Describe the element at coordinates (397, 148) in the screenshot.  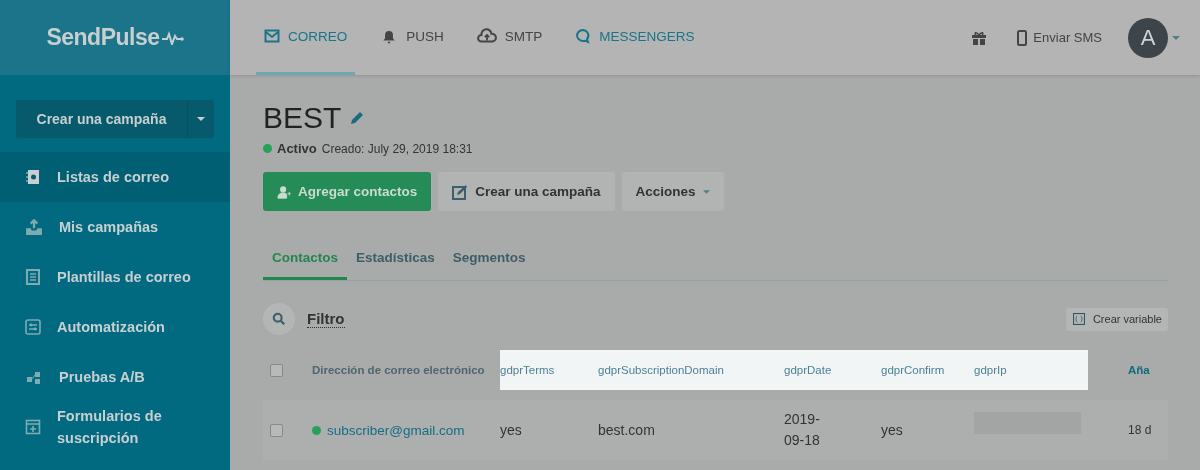
I see `created-date: Creado: July 29, 2019 18:31` at that location.